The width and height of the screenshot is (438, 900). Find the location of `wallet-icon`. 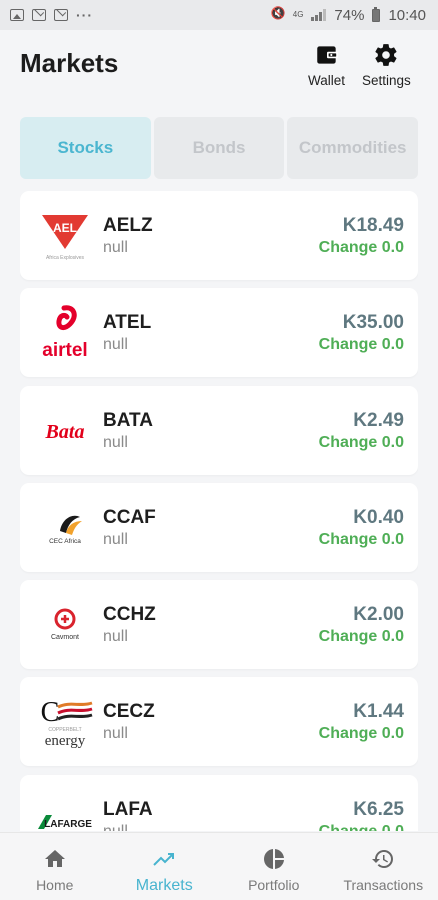

wallet-icon is located at coordinates (327, 55).